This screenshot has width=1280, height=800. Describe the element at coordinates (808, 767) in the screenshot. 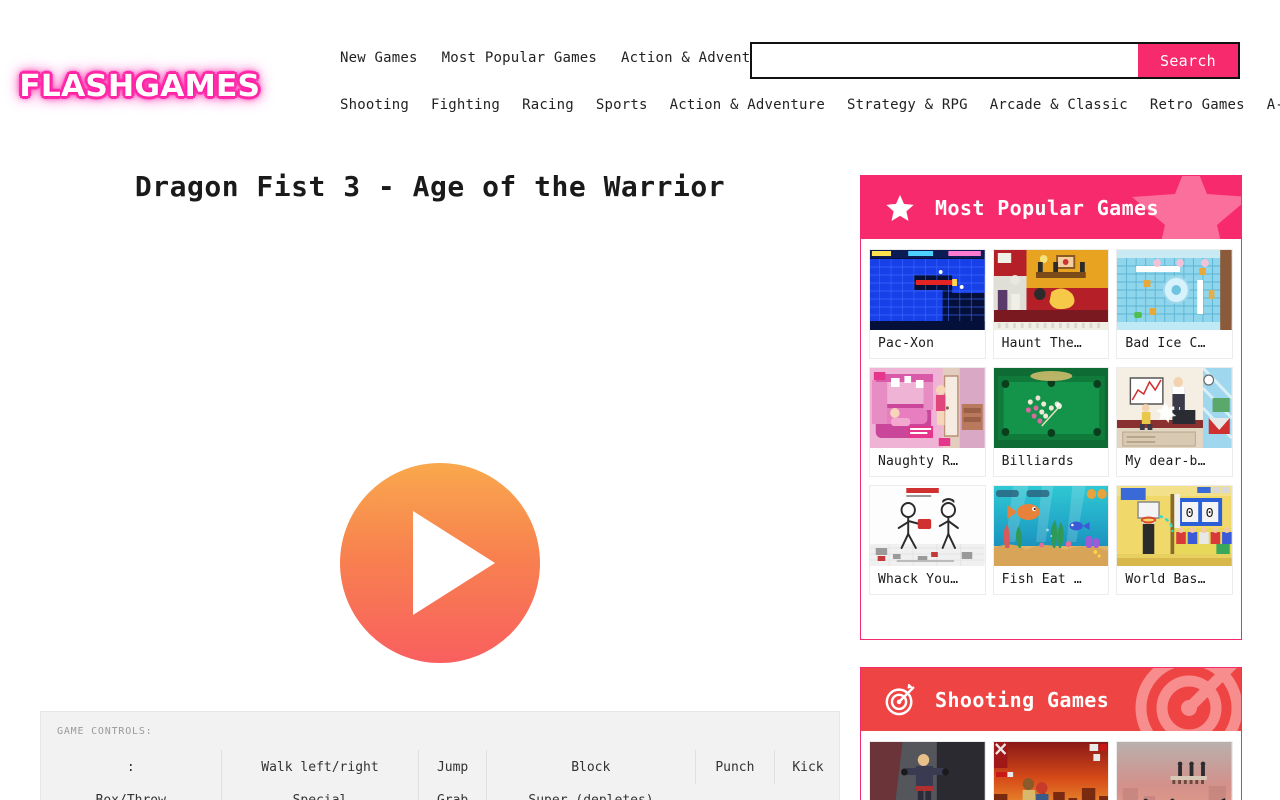

I see `control-action: Kick` at that location.